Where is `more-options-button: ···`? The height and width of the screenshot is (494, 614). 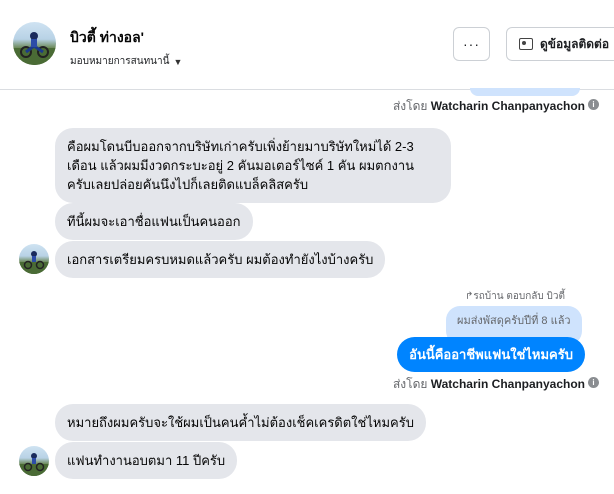
more-options-button: ··· is located at coordinates (471, 44).